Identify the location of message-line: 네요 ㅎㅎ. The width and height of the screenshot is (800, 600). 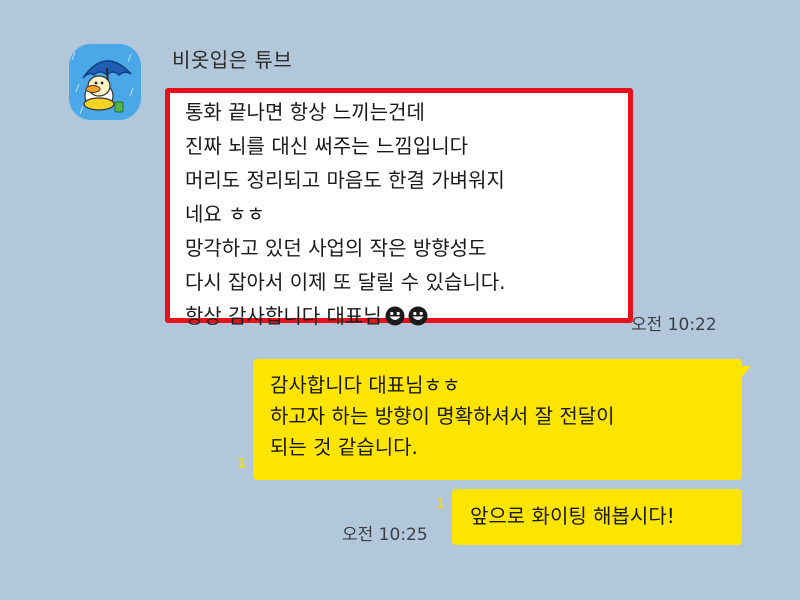
(225, 214).